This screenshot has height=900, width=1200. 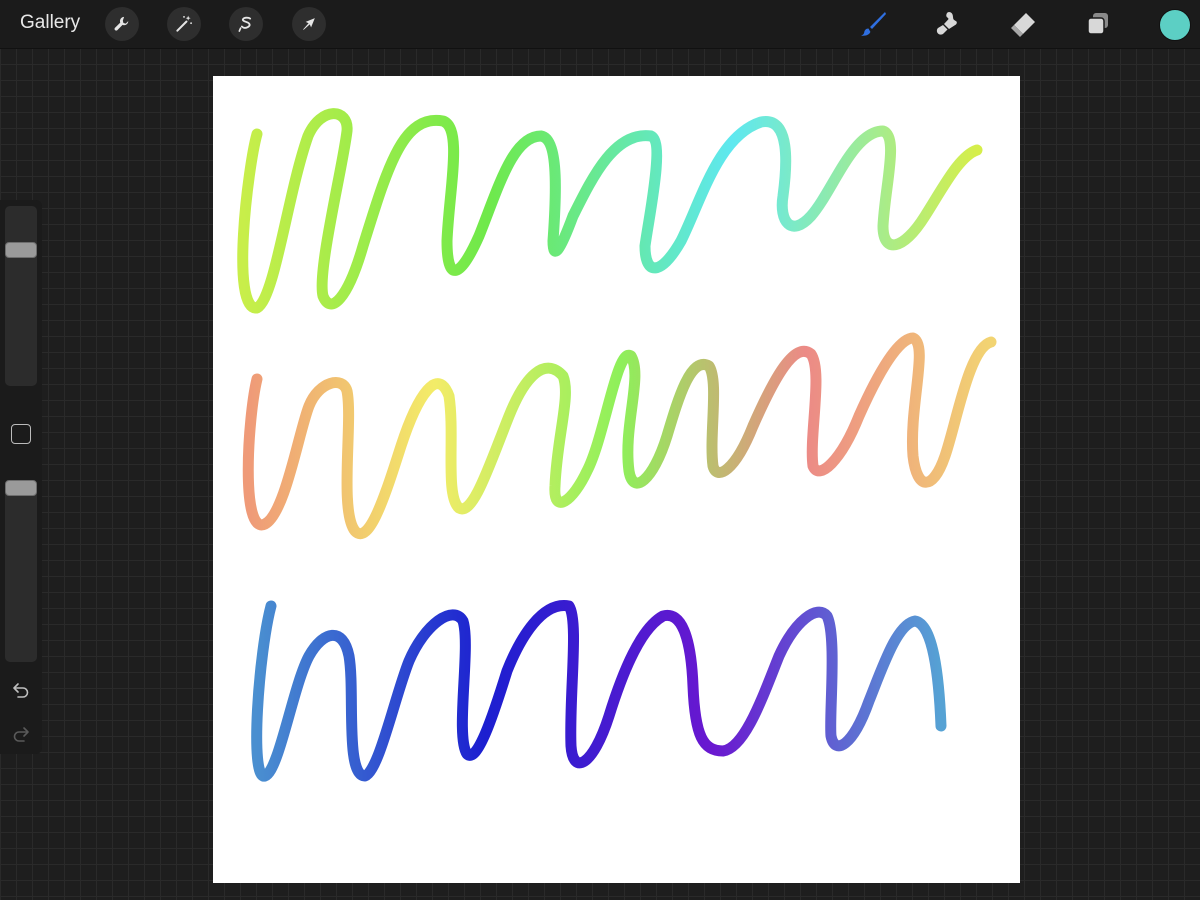 I want to click on eraser-icon, so click(x=1023, y=25).